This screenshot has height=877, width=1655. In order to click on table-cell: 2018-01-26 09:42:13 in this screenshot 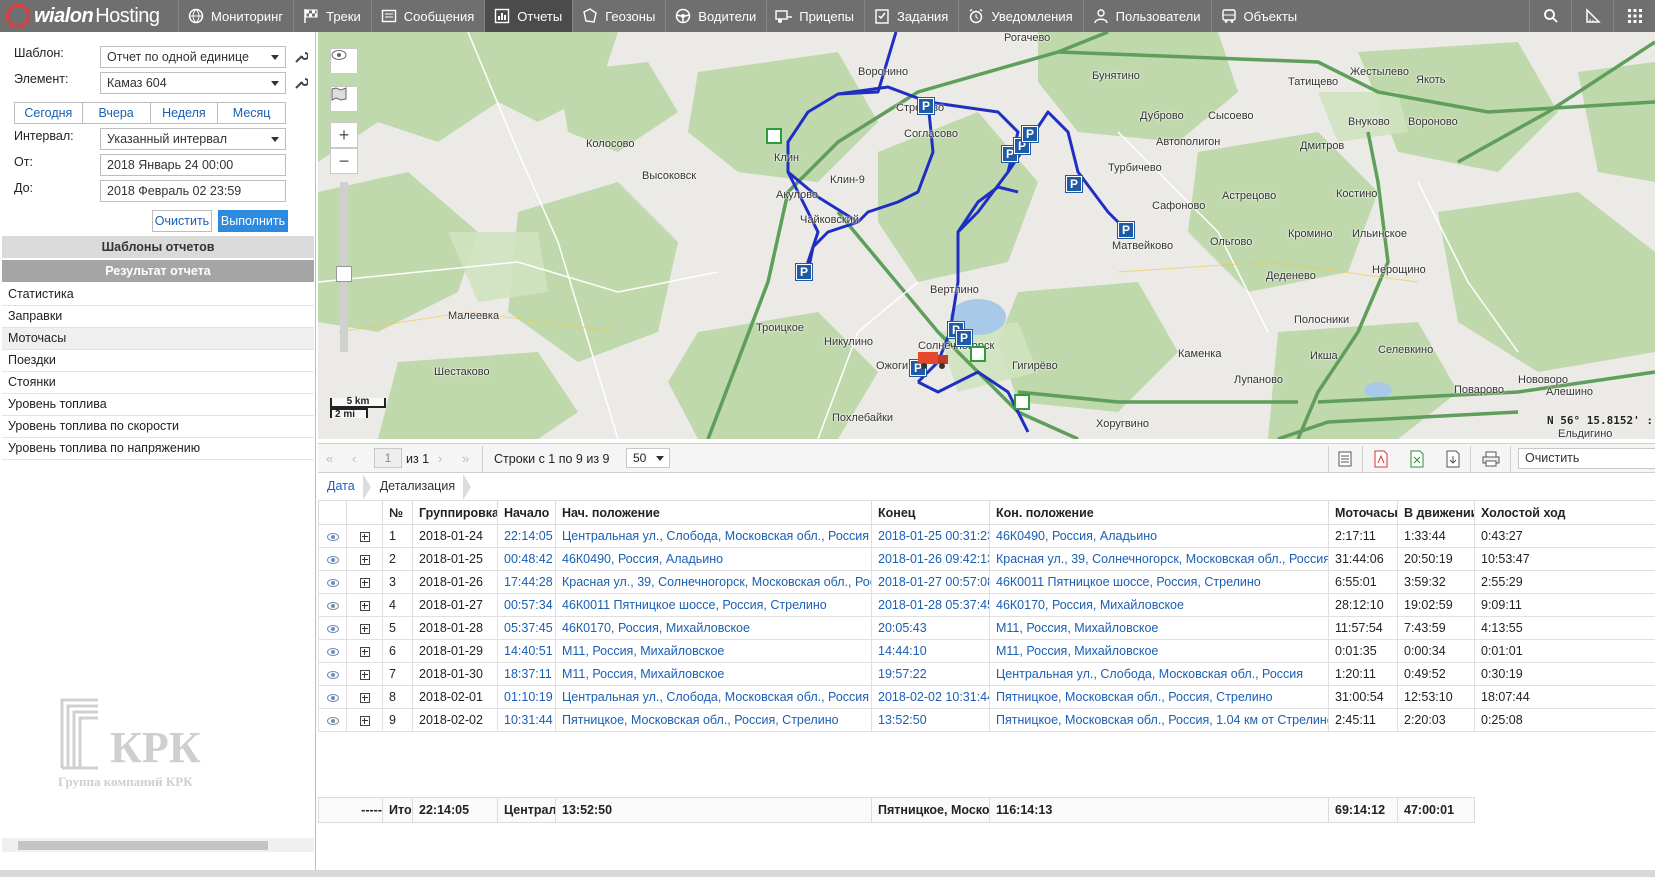, I will do `click(930, 559)`.